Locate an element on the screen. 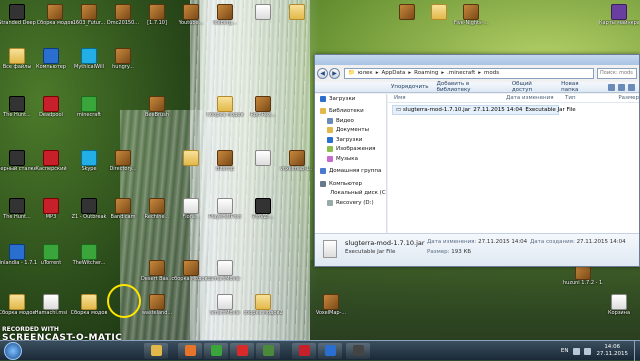 The height and width of the screenshot is (361, 640). back-button: ◀ is located at coordinates (322, 73).